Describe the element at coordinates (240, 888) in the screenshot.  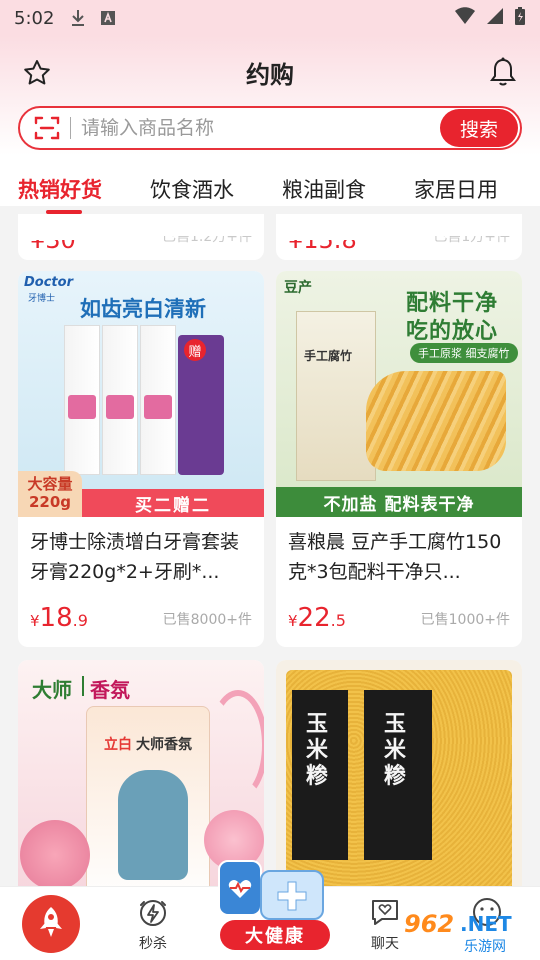
I see `health-monitor-icon` at that location.